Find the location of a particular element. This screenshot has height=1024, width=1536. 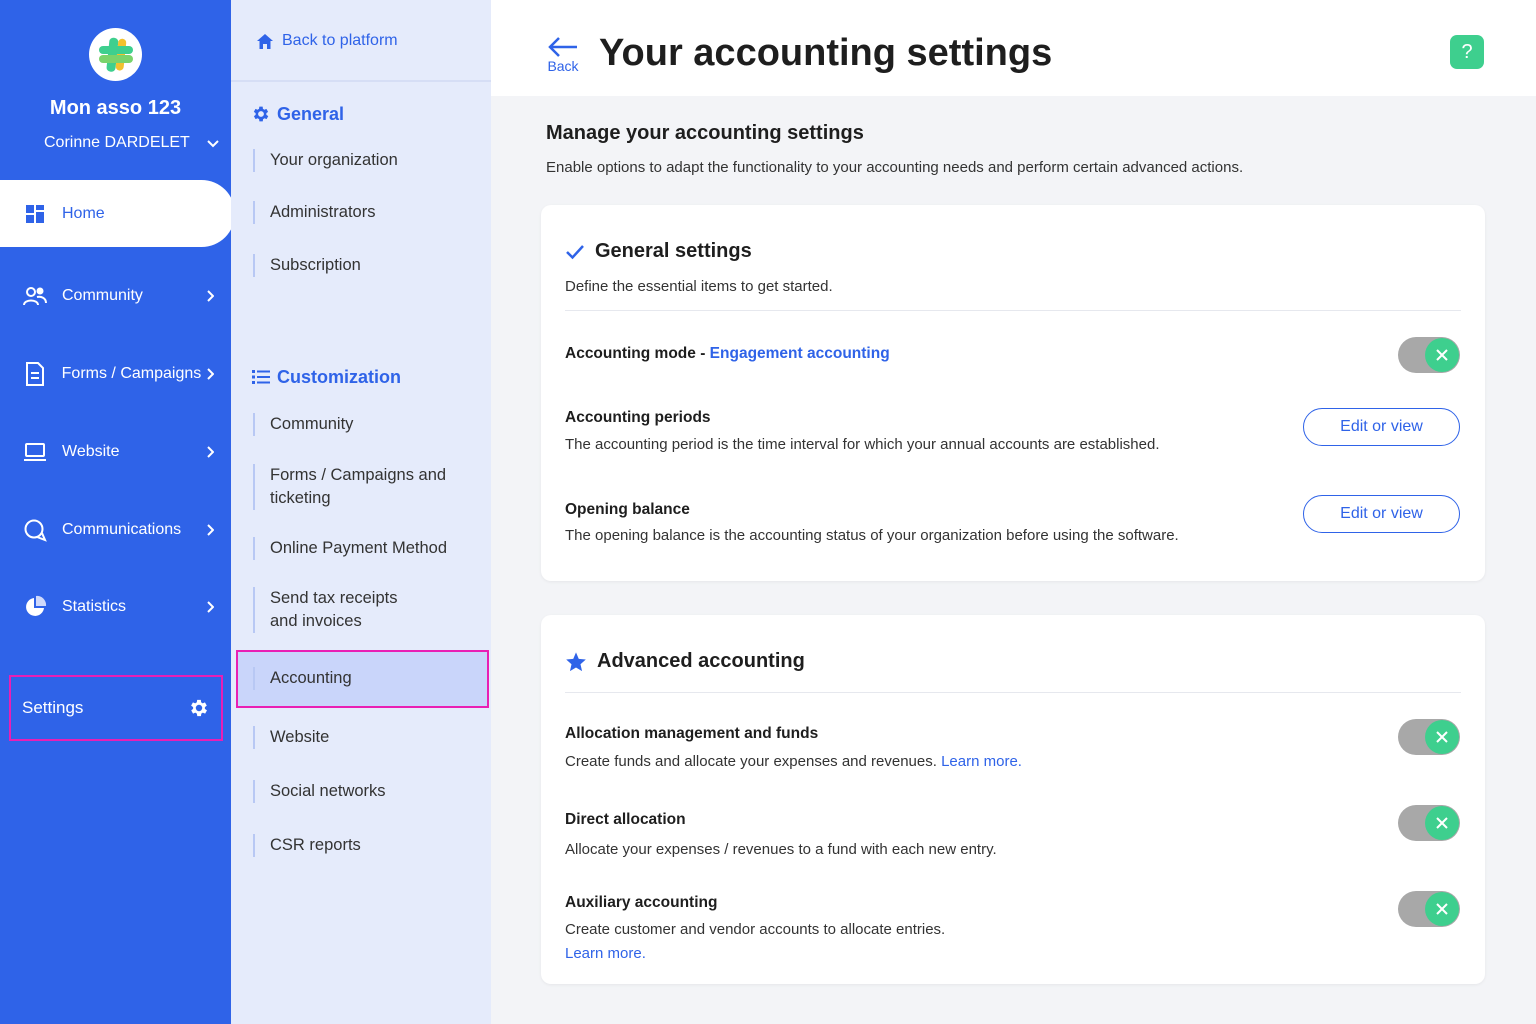

org-name: Mon asso 123 is located at coordinates (115, 108).